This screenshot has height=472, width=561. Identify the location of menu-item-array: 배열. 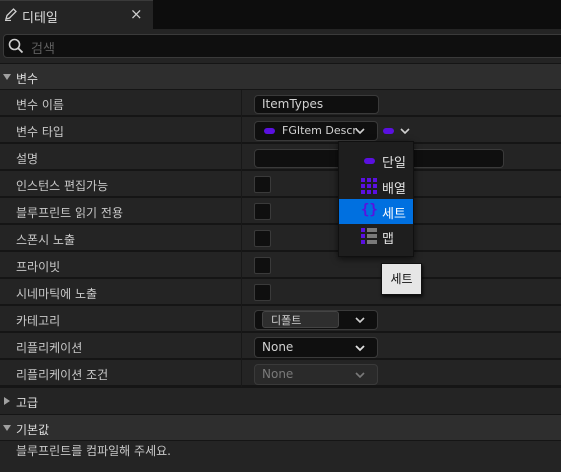
(376, 186).